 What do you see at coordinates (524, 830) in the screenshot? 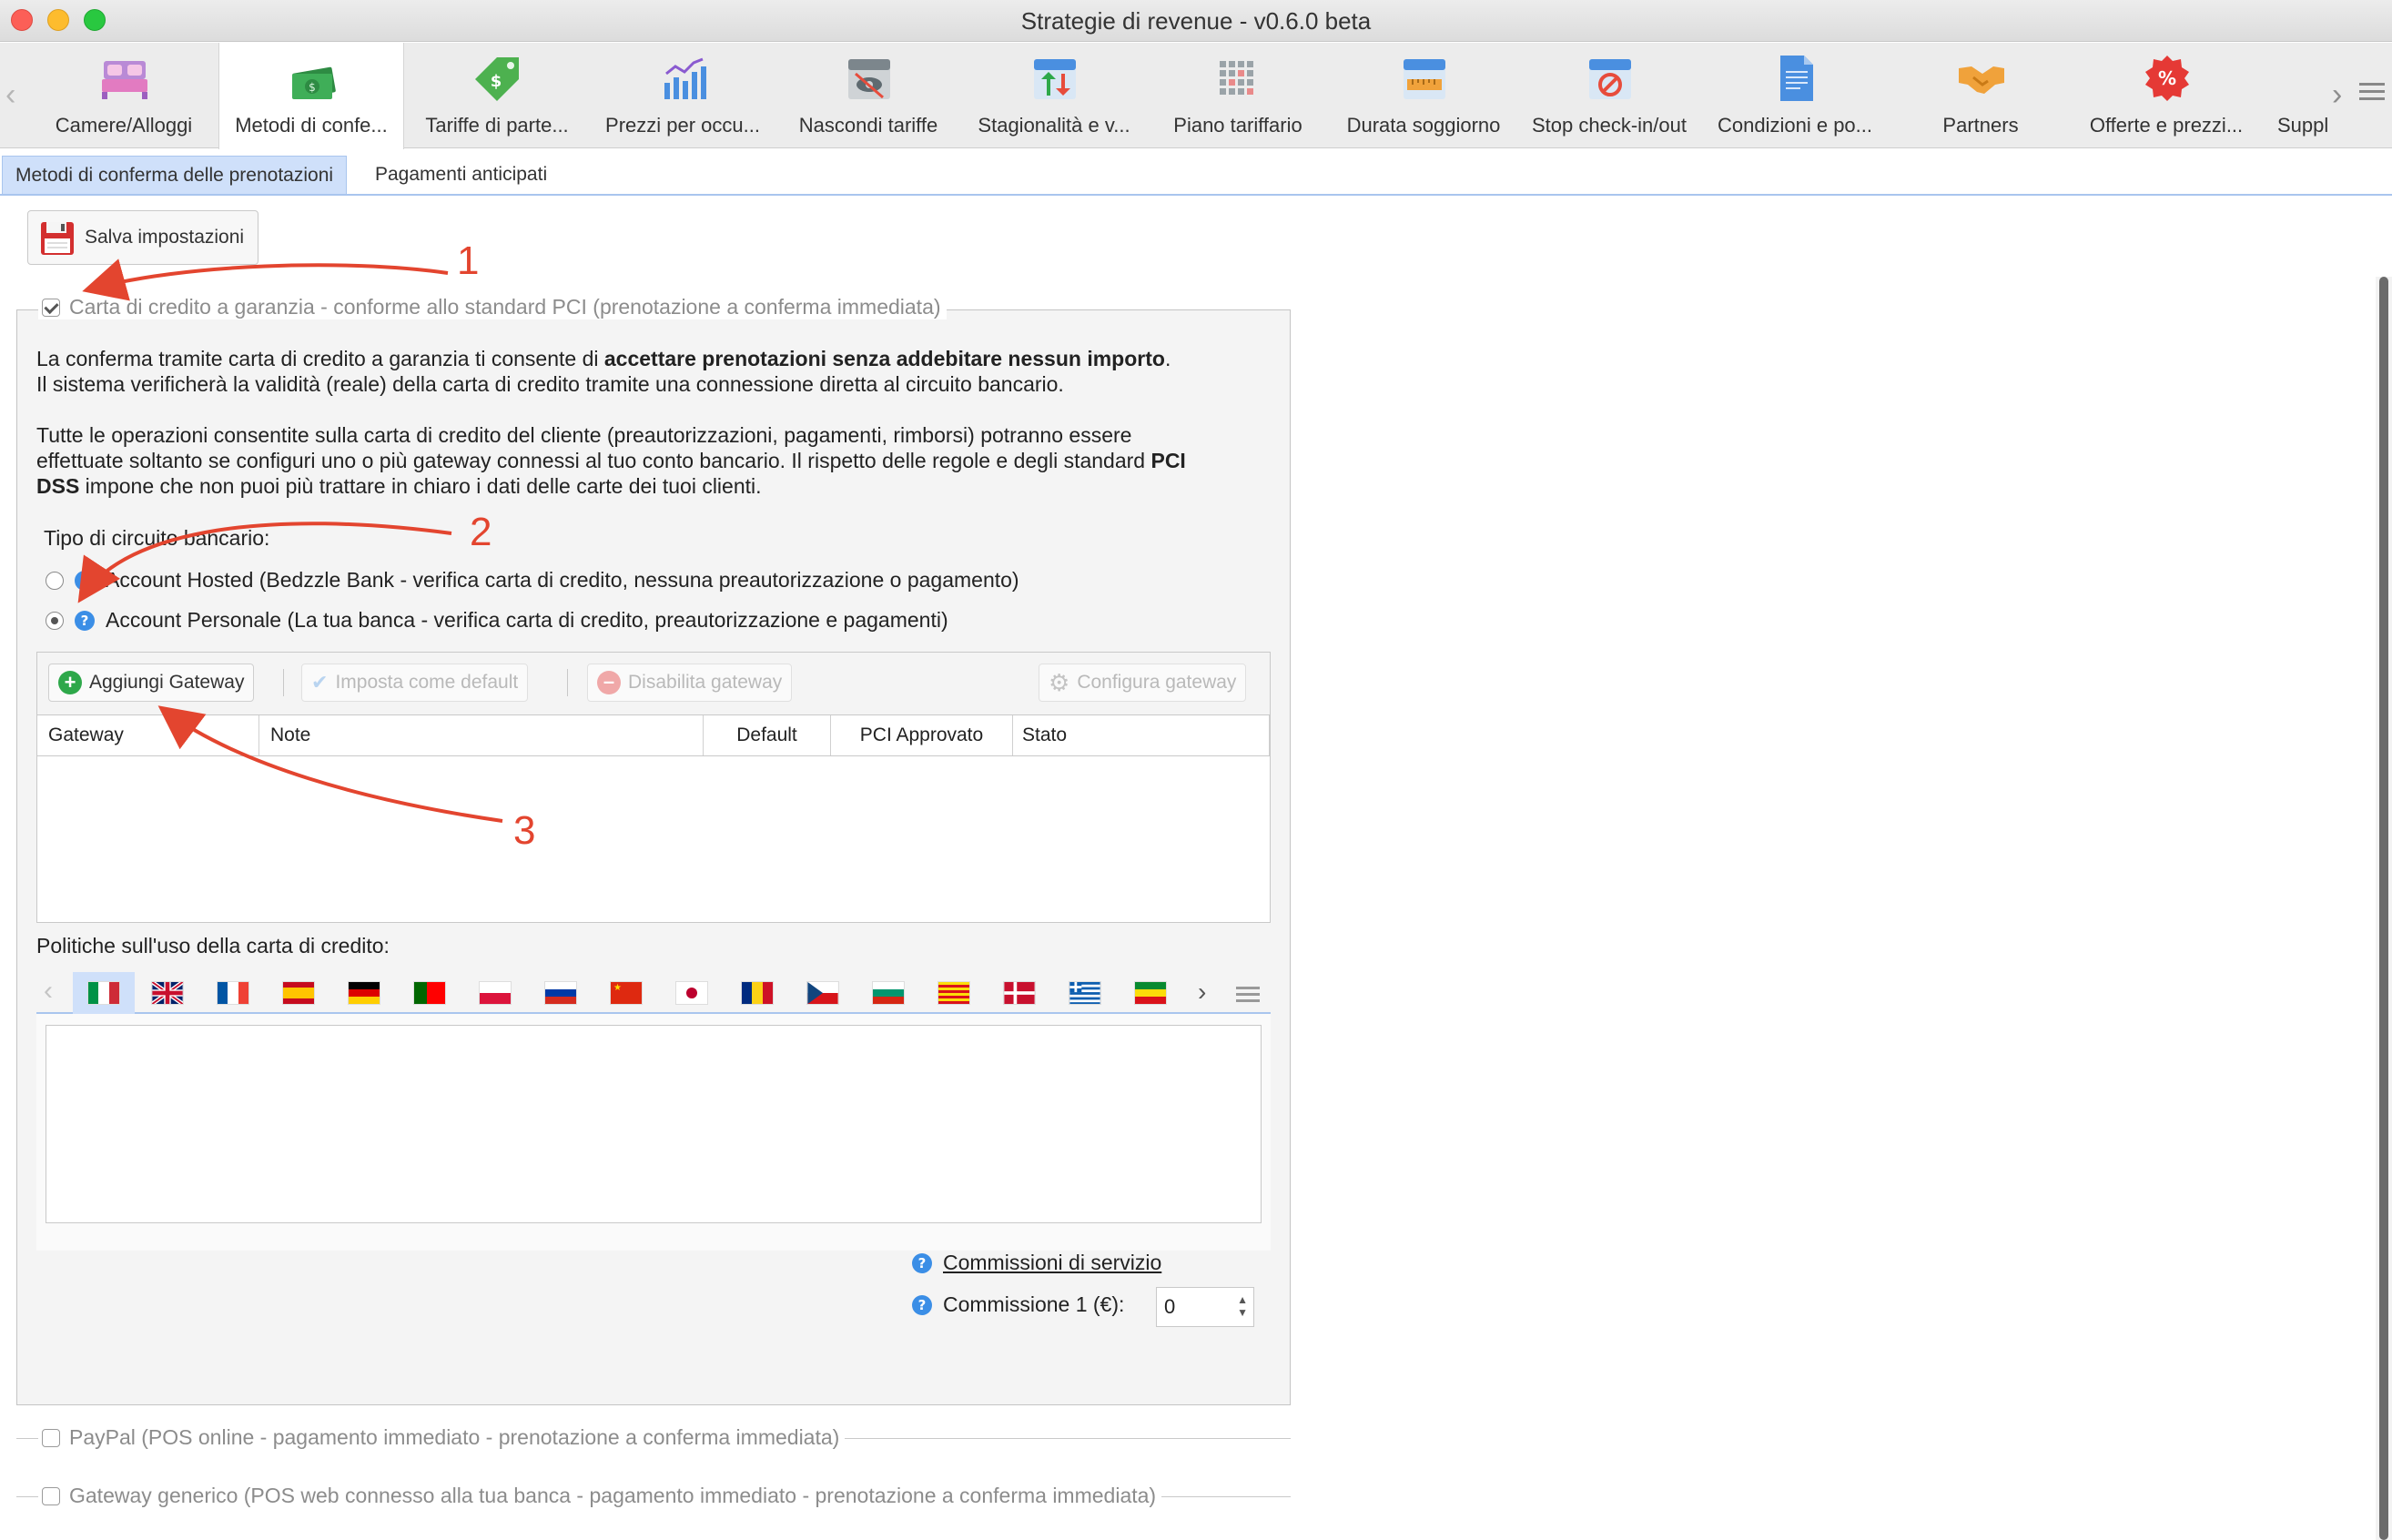
I see `annotation-number-3: 3` at bounding box center [524, 830].